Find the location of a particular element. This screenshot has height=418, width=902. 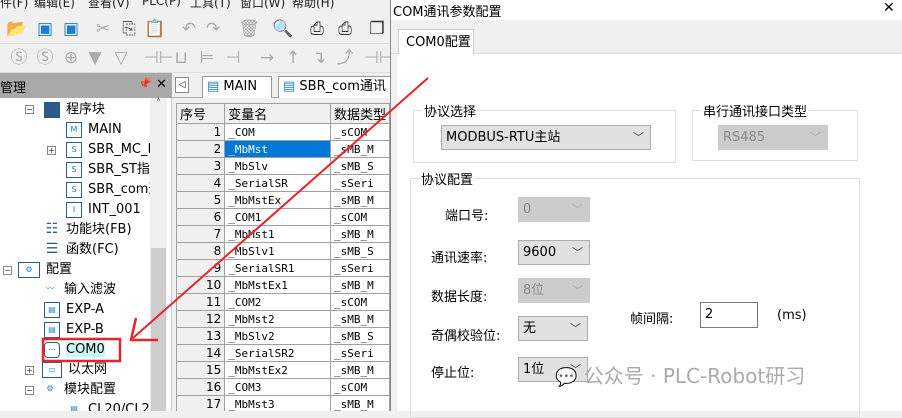

tree-item-input-filter: 〰输入滤波 is located at coordinates (79, 290).